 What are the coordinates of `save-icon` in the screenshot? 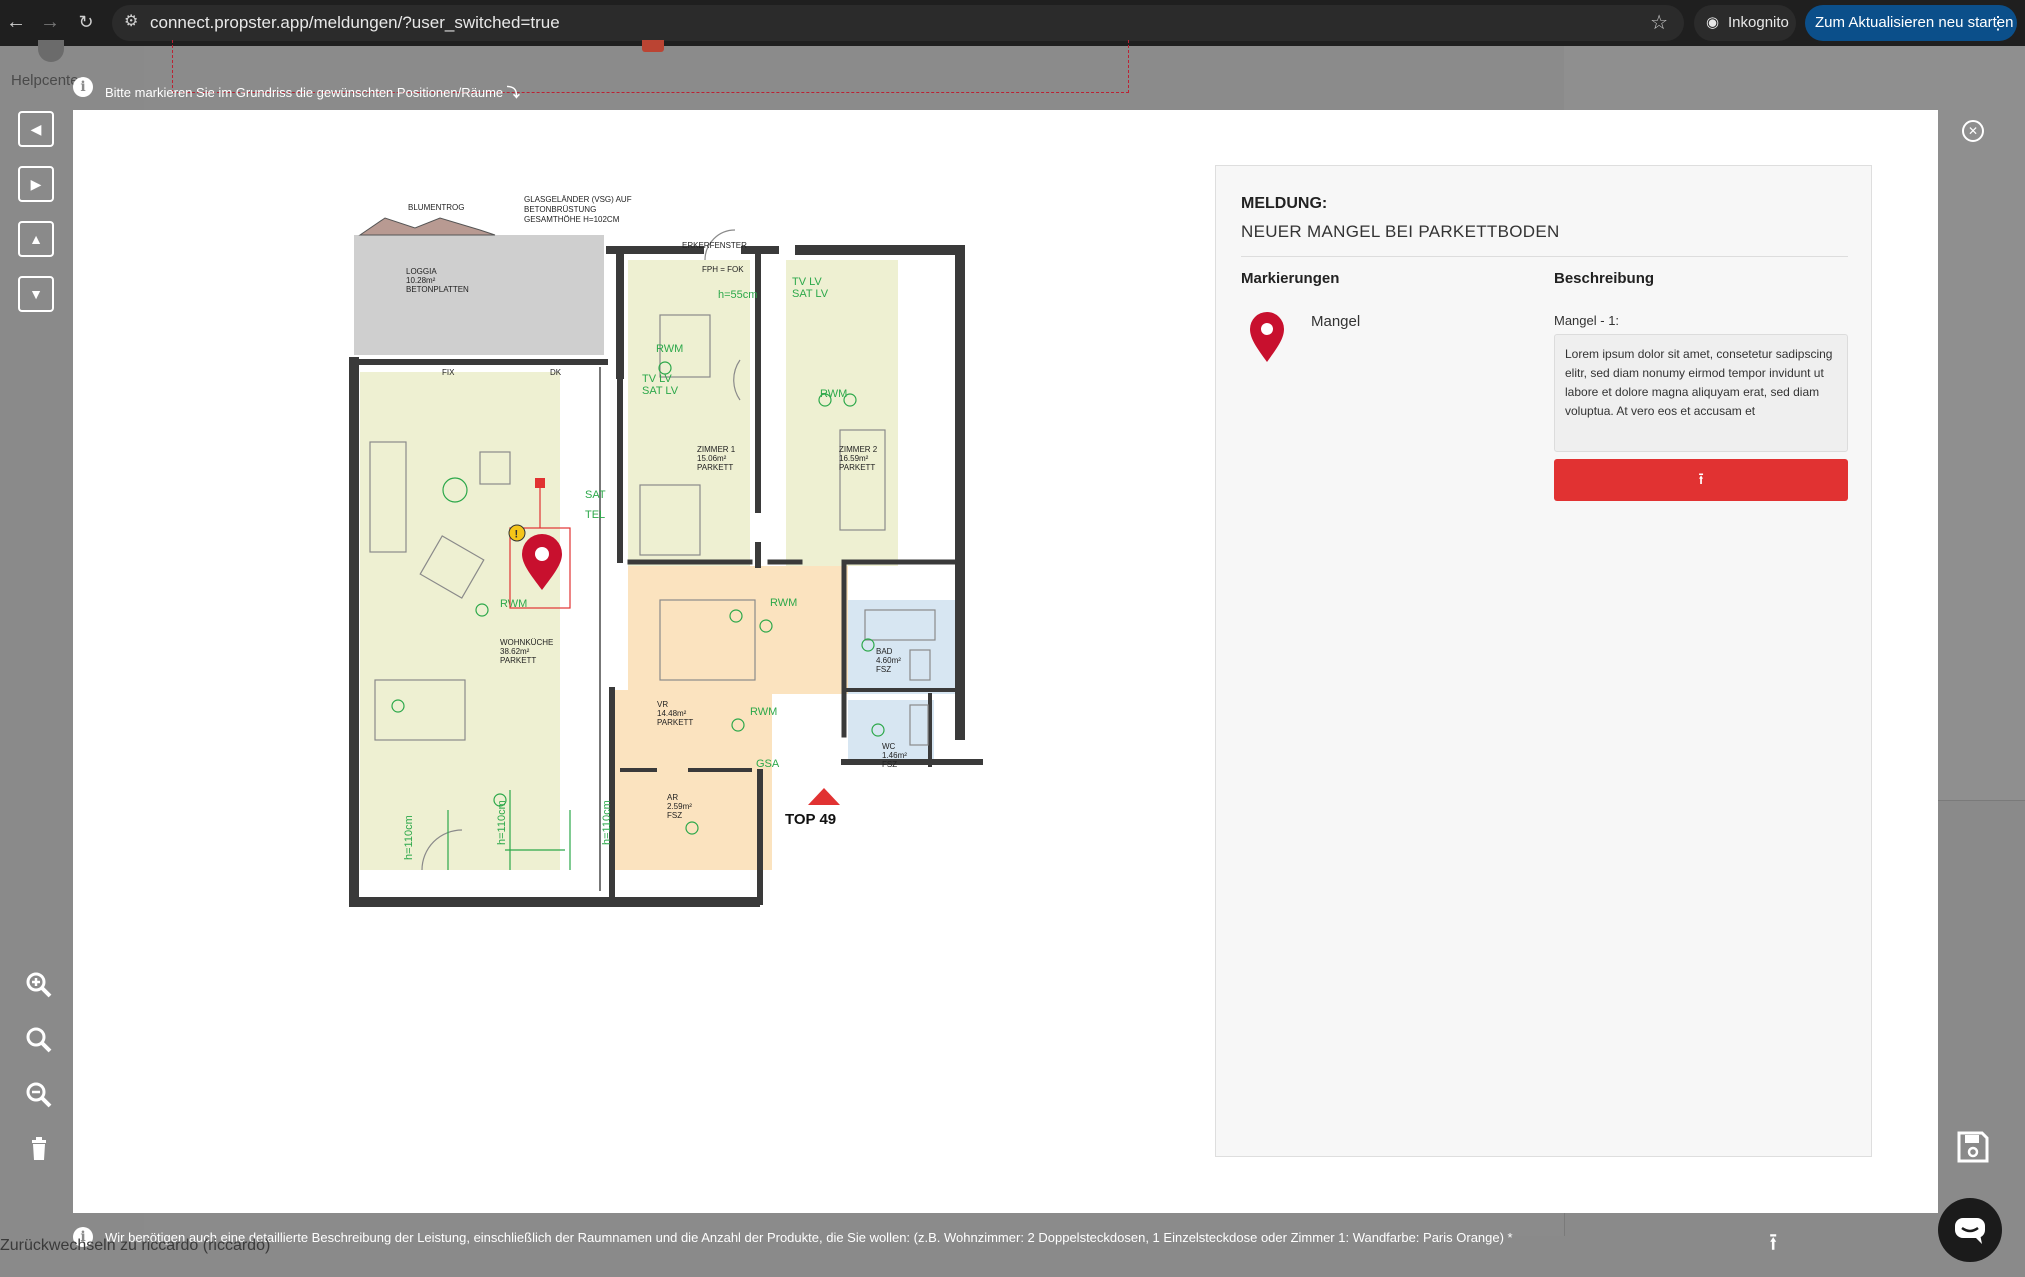 It's located at (1973, 1147).